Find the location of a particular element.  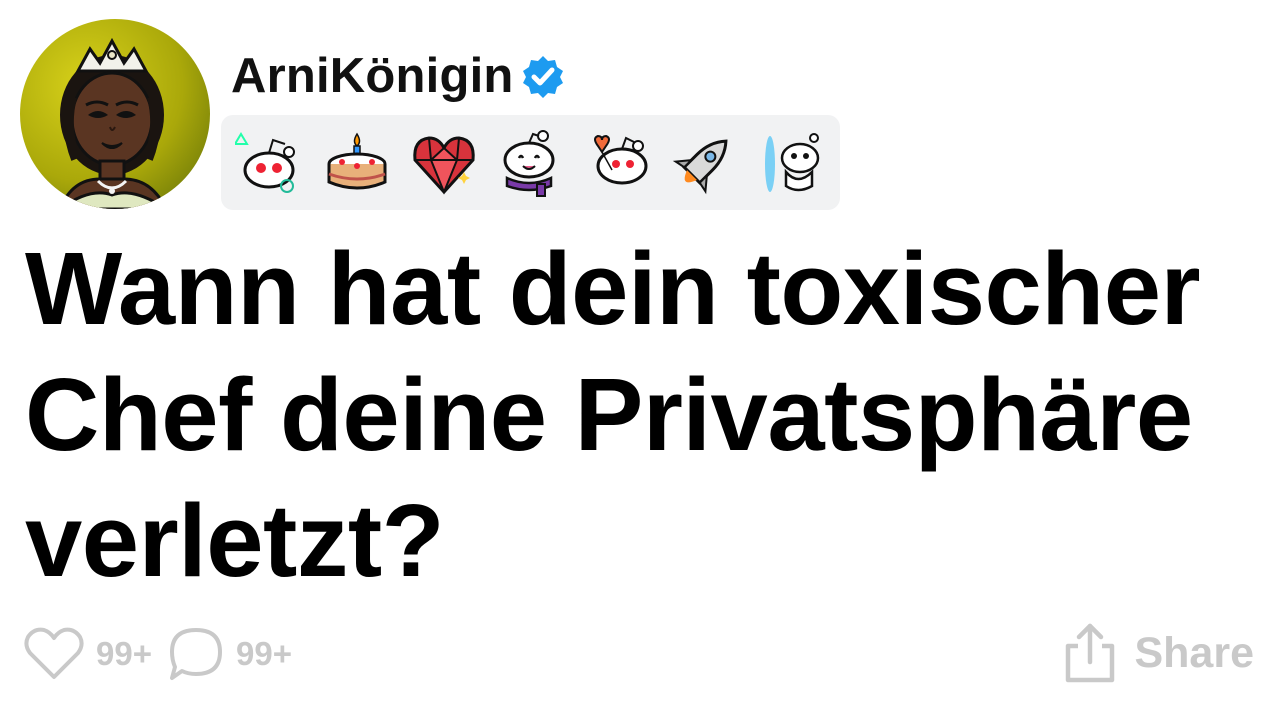

username: ArniKönigin is located at coordinates (372, 76).